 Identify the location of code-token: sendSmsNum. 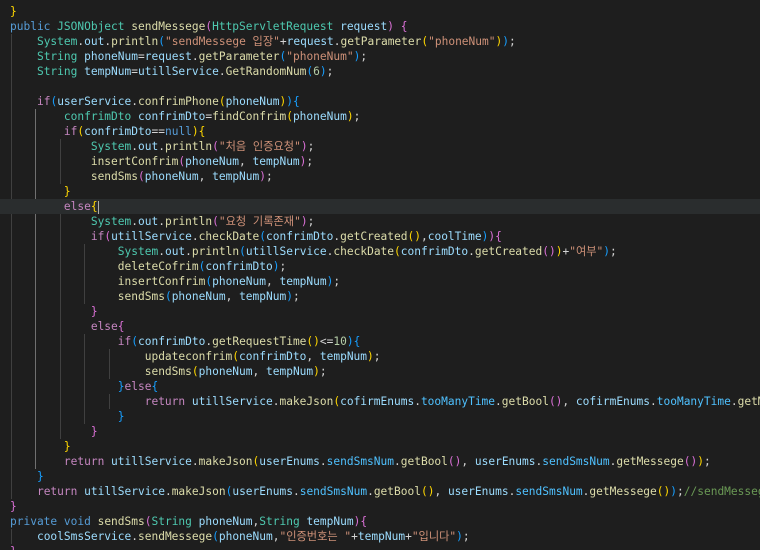
(549, 491).